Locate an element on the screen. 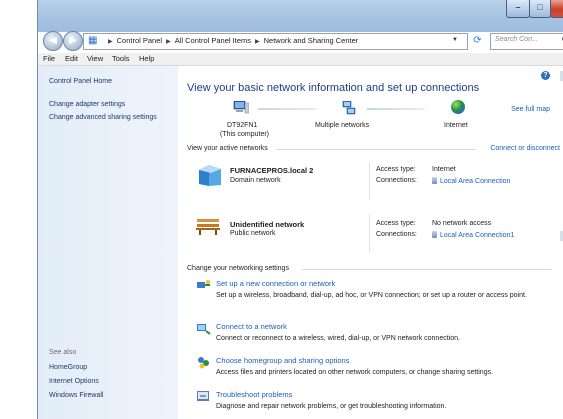 This screenshot has height=419, width=563. menu-edit: Edit is located at coordinates (71, 58).